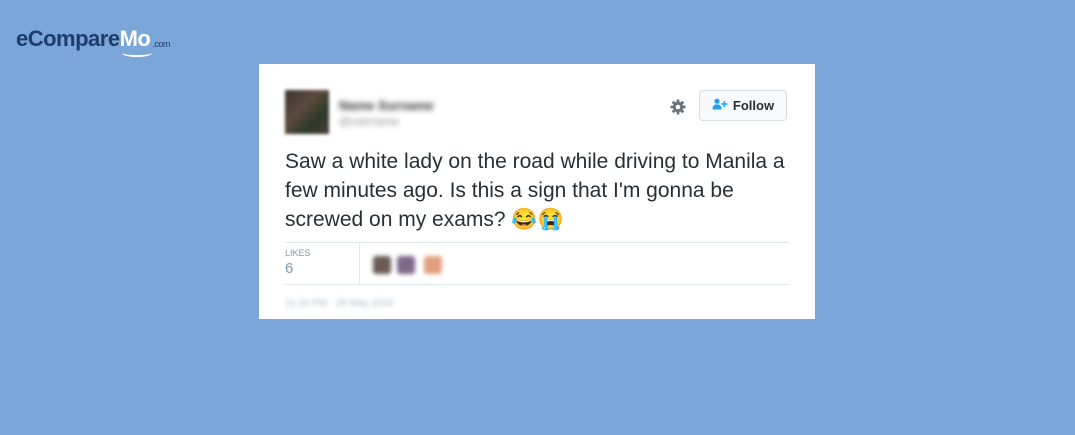  What do you see at coordinates (678, 107) in the screenshot?
I see `gear-icon` at bounding box center [678, 107].